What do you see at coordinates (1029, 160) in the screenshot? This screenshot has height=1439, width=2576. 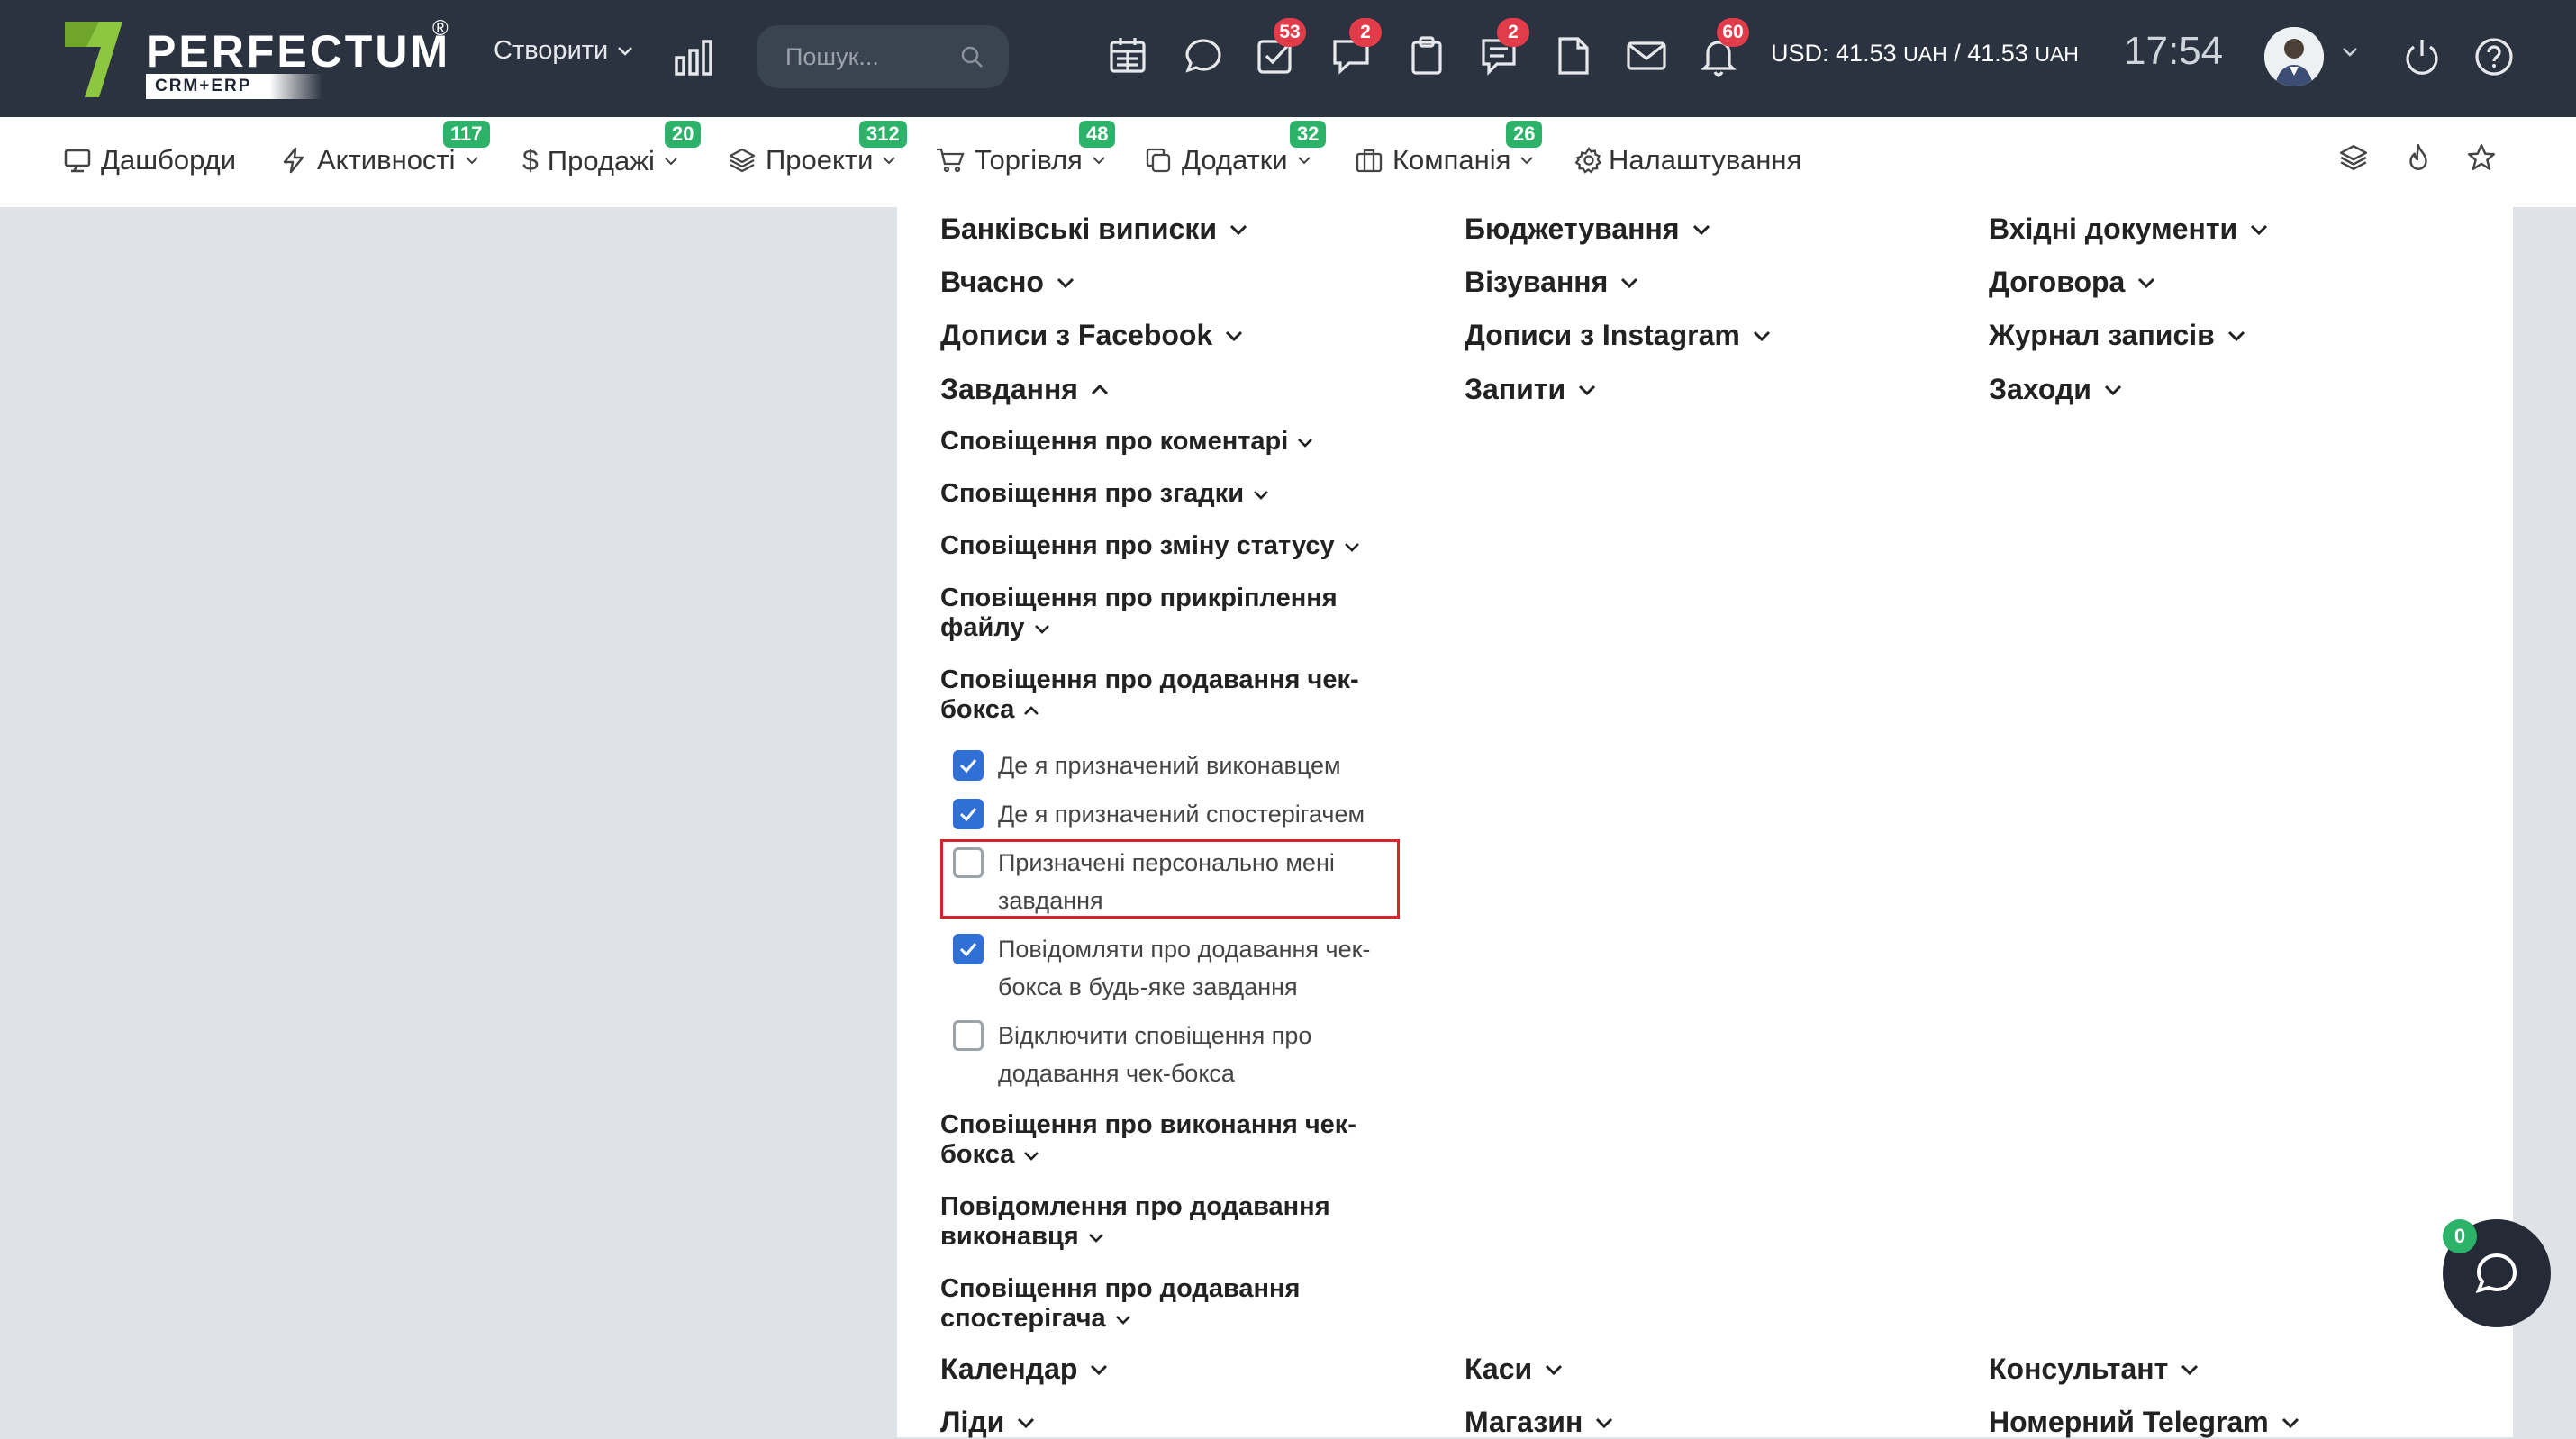 I see `nav-label: Торгівля` at bounding box center [1029, 160].